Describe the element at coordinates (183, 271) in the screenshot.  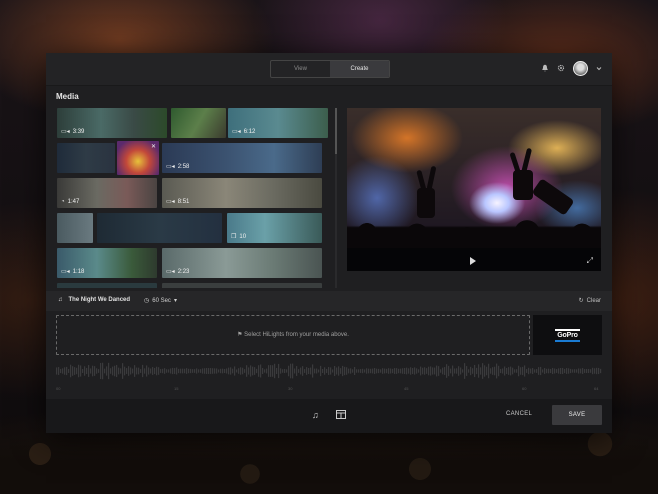
I see `clip-duration: 2:23` at that location.